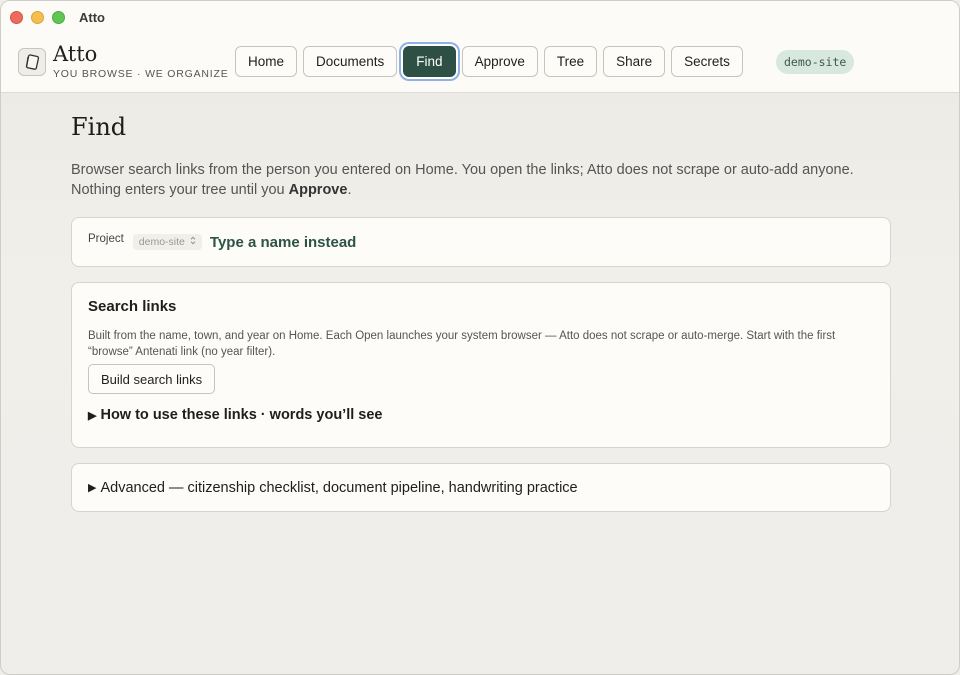 Image resolution: width=960 pixels, height=675 pixels. What do you see at coordinates (266, 61) in the screenshot?
I see `nav-home-button: Home` at bounding box center [266, 61].